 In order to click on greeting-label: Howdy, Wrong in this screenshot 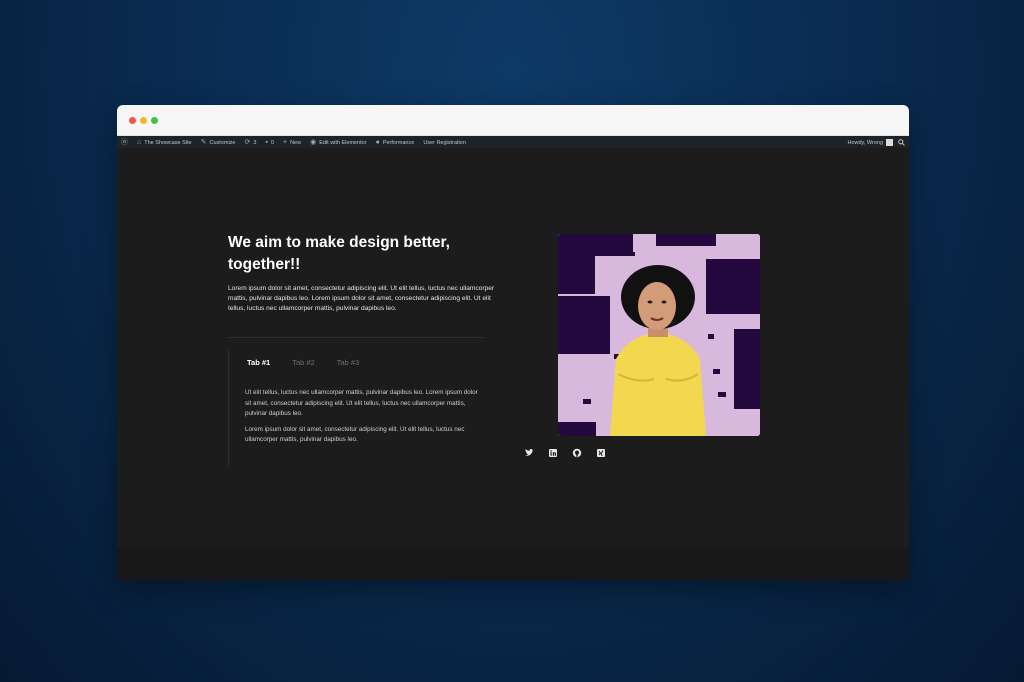, I will do `click(865, 142)`.